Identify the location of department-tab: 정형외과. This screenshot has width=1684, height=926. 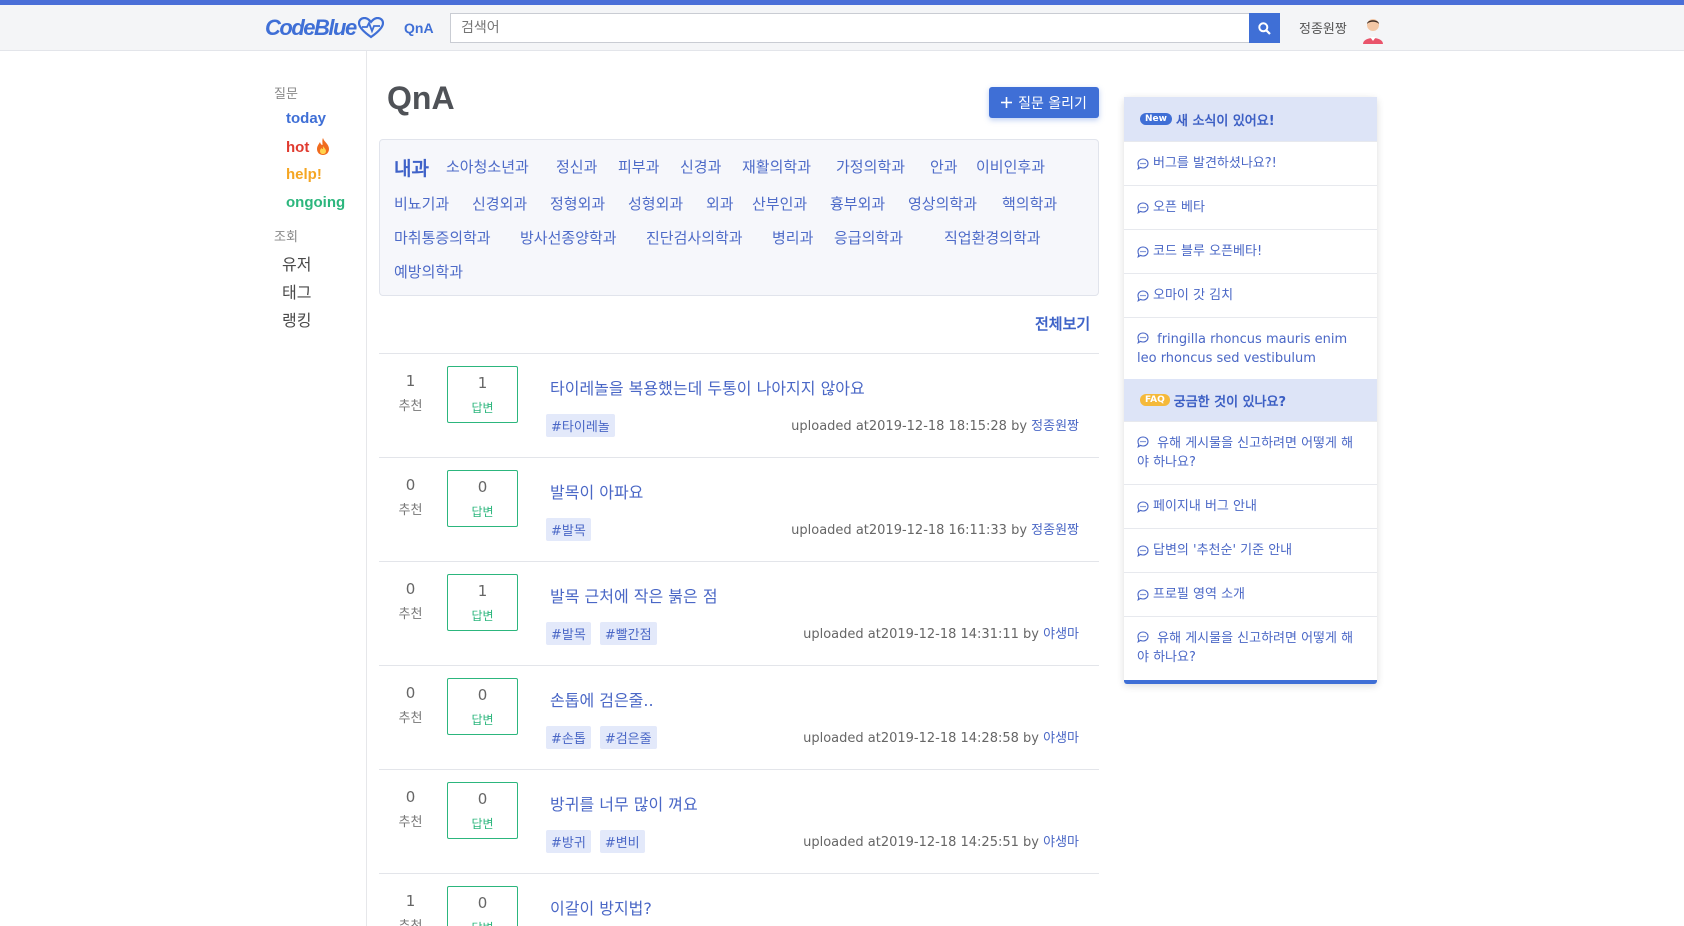
(577, 203).